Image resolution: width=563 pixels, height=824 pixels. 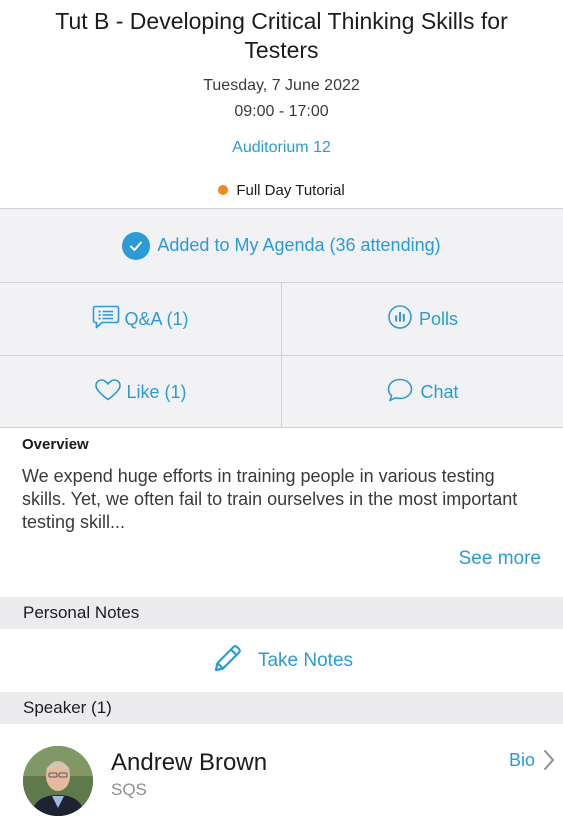 I want to click on qa-button: Q&A (1), so click(x=140, y=318).